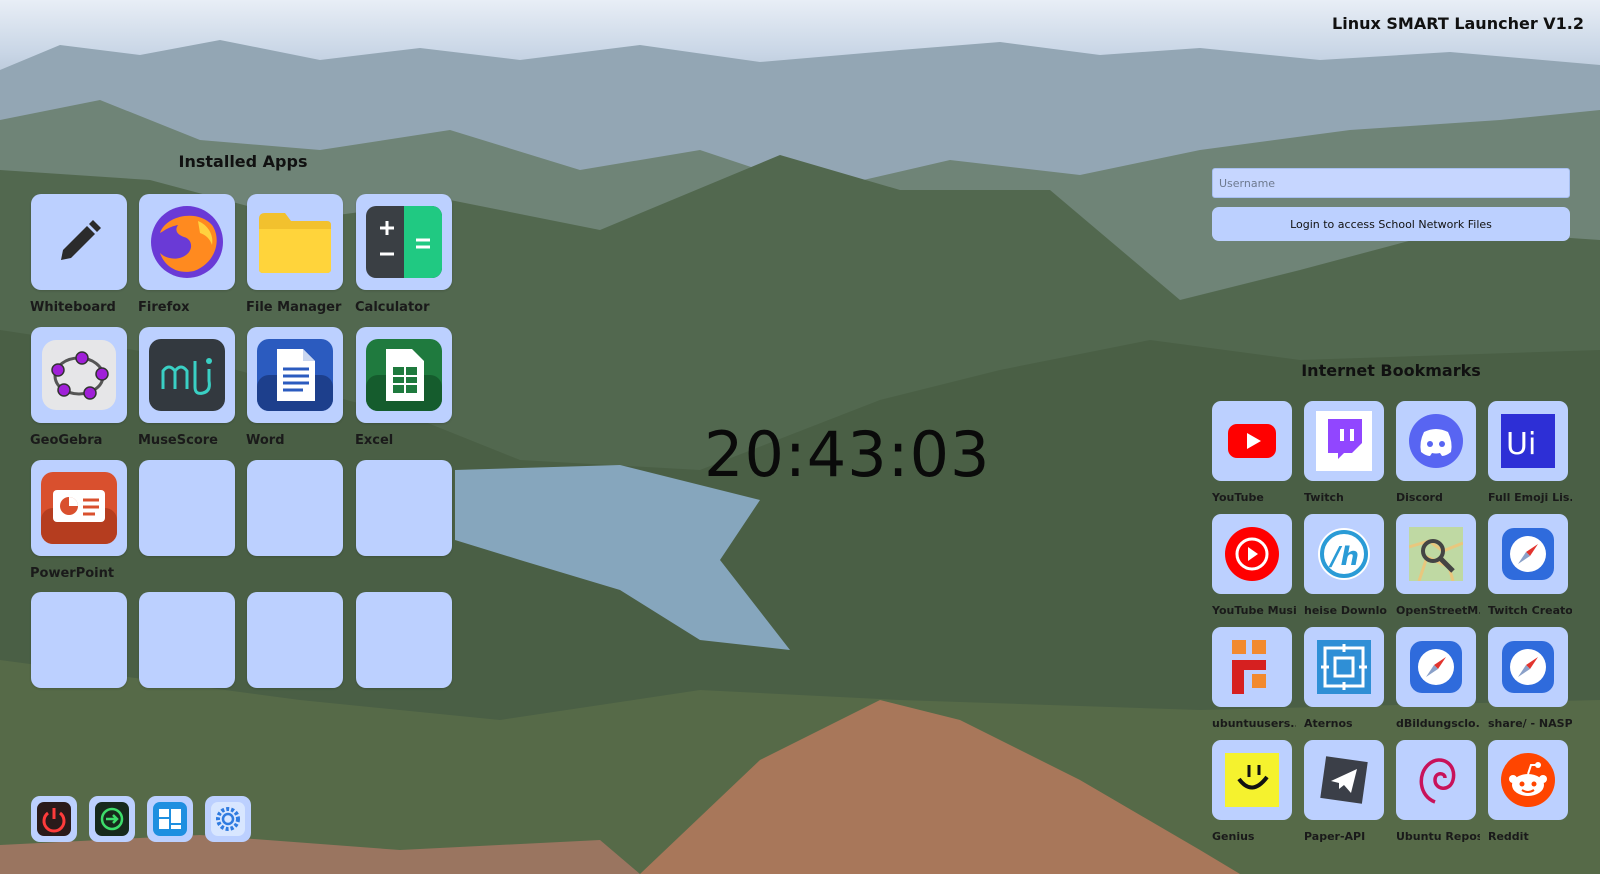 The image size is (1600, 874). I want to click on musescore-icon, so click(187, 375).